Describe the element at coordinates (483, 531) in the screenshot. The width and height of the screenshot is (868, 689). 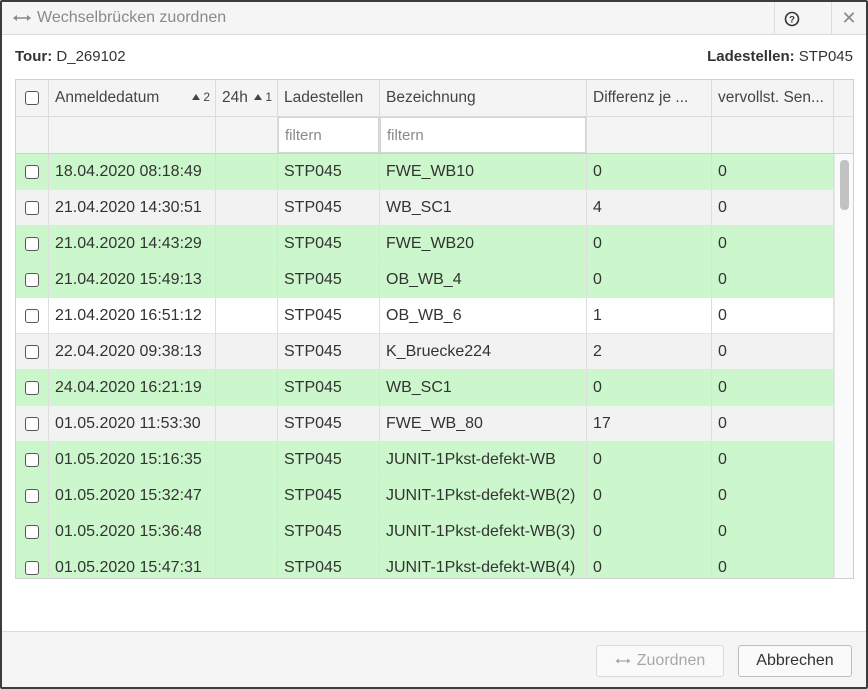
I see `cell-bezeichnung: JUNIT-1Pkst-defekt-WB(3)` at that location.